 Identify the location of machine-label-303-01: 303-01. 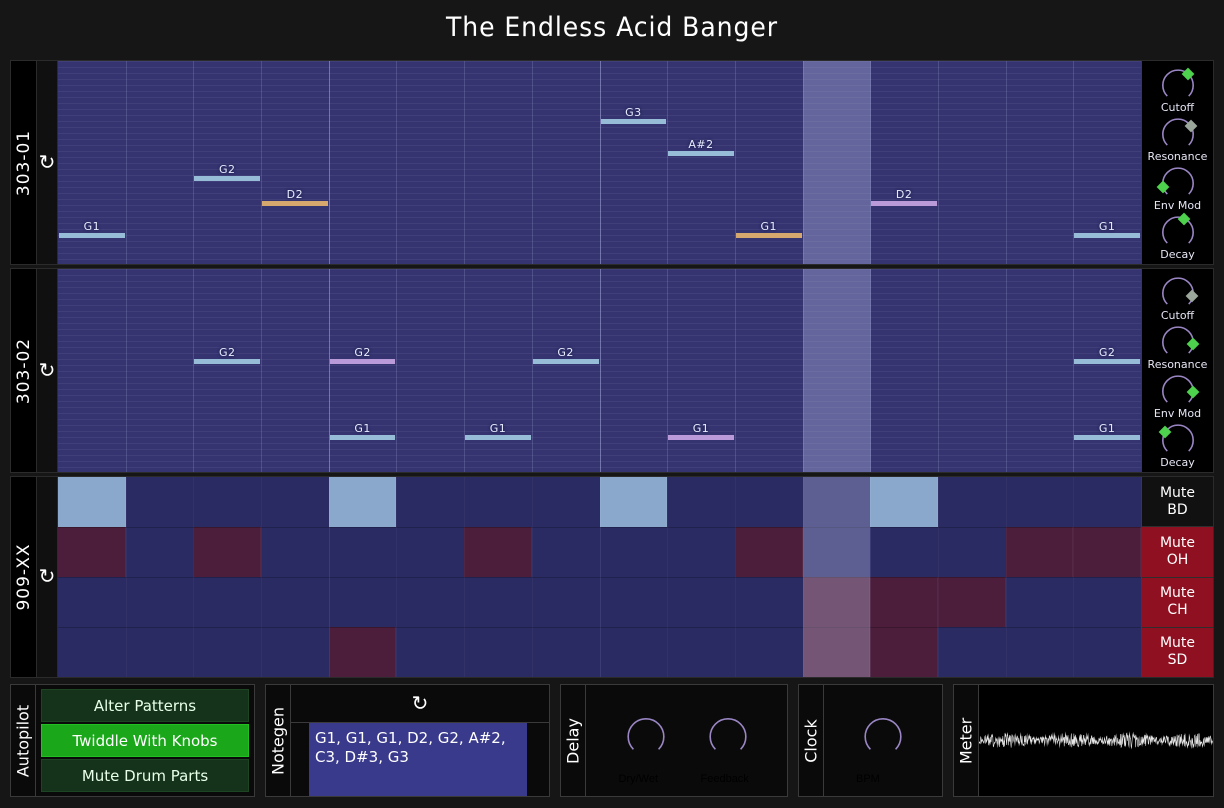
(23, 162).